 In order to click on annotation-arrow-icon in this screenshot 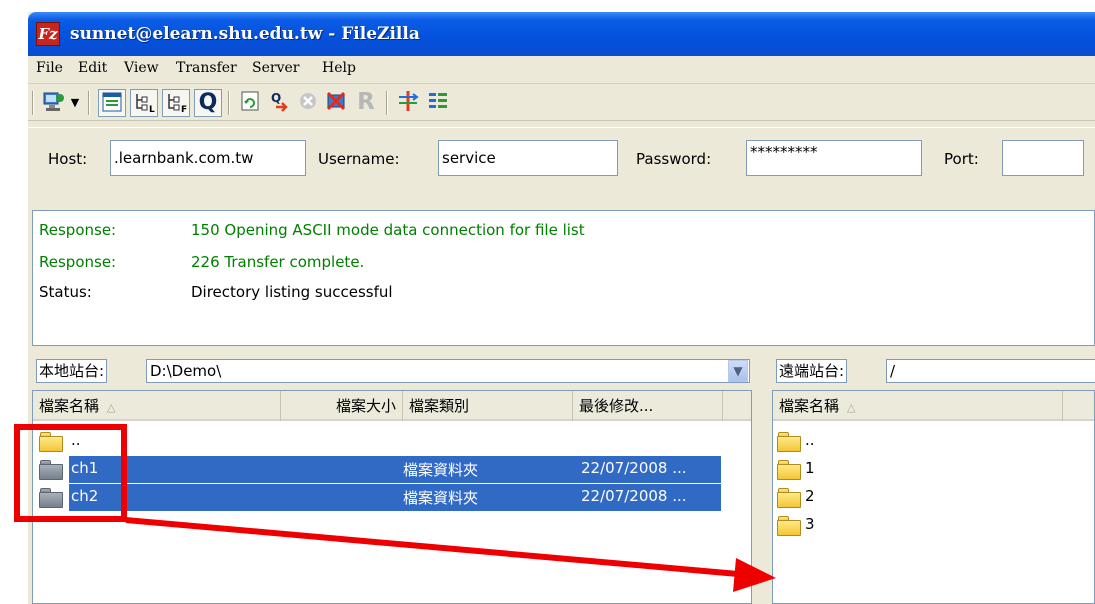, I will do `click(450, 554)`.